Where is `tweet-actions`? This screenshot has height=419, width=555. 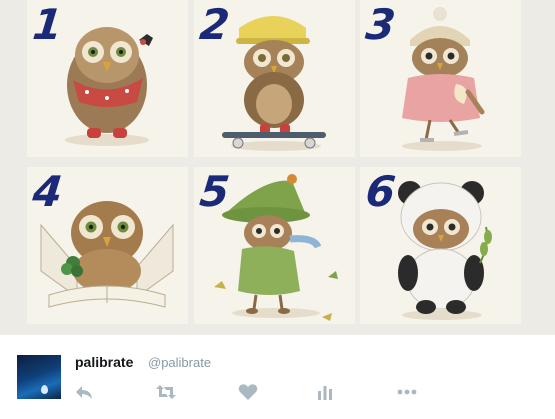
tweet-actions is located at coordinates (250, 393).